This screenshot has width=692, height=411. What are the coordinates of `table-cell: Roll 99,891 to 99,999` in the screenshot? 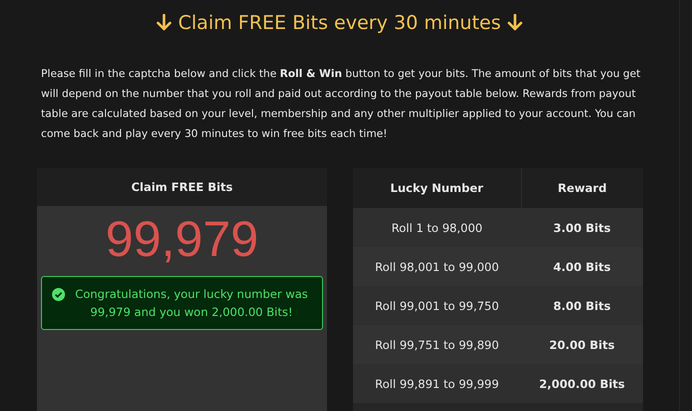 It's located at (437, 383).